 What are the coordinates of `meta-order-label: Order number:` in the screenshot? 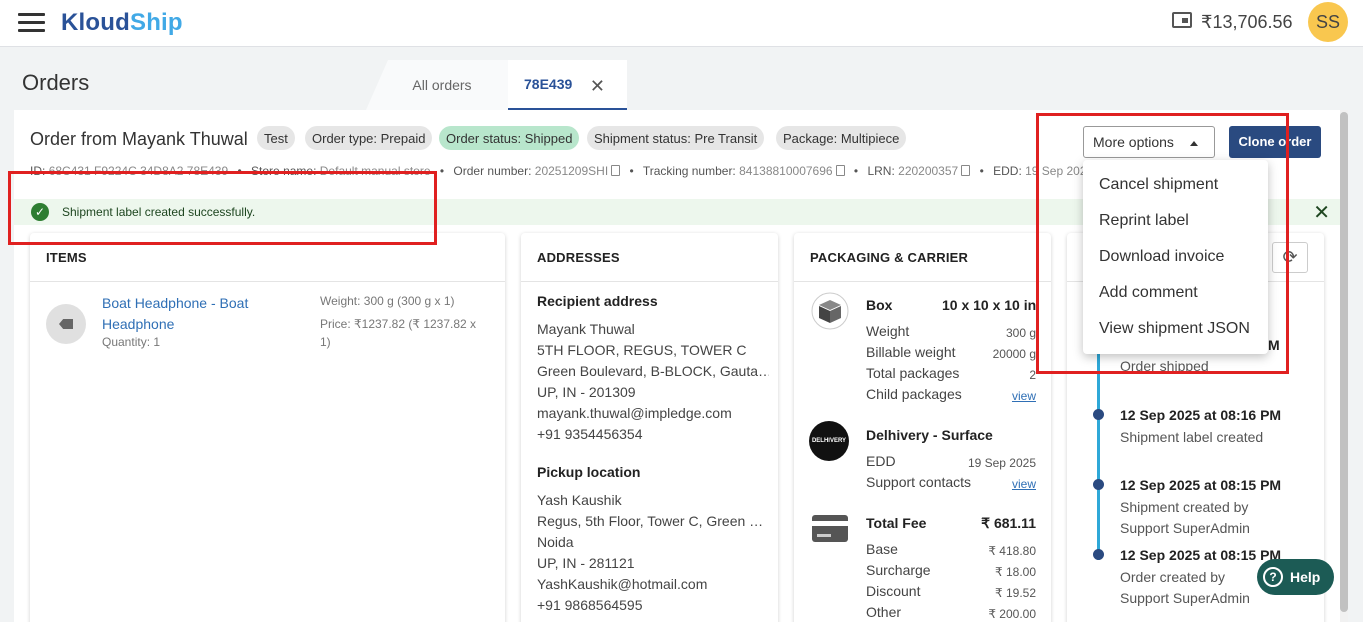 It's located at (492, 171).